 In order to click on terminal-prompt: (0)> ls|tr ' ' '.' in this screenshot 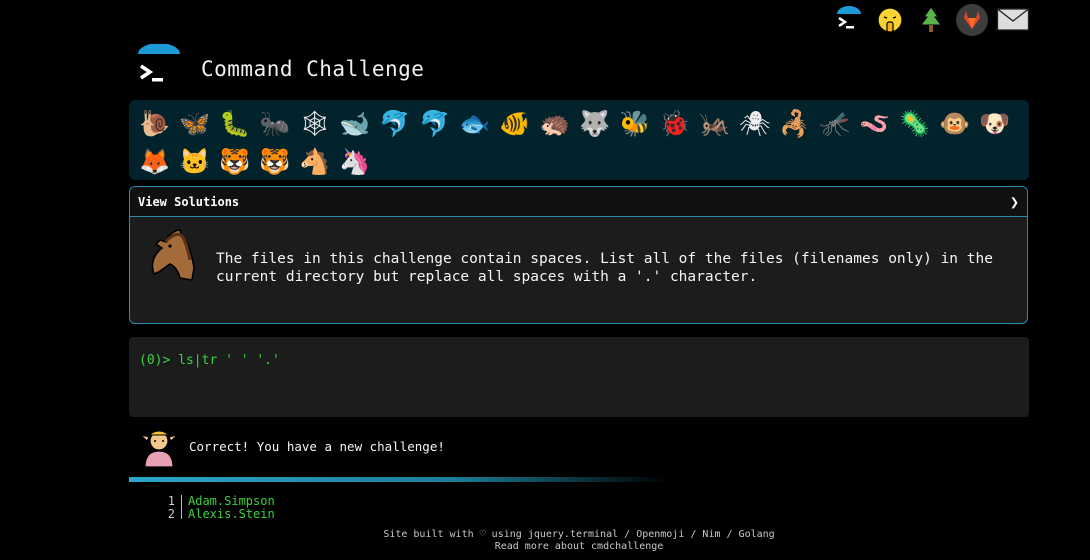, I will do `click(209, 360)`.